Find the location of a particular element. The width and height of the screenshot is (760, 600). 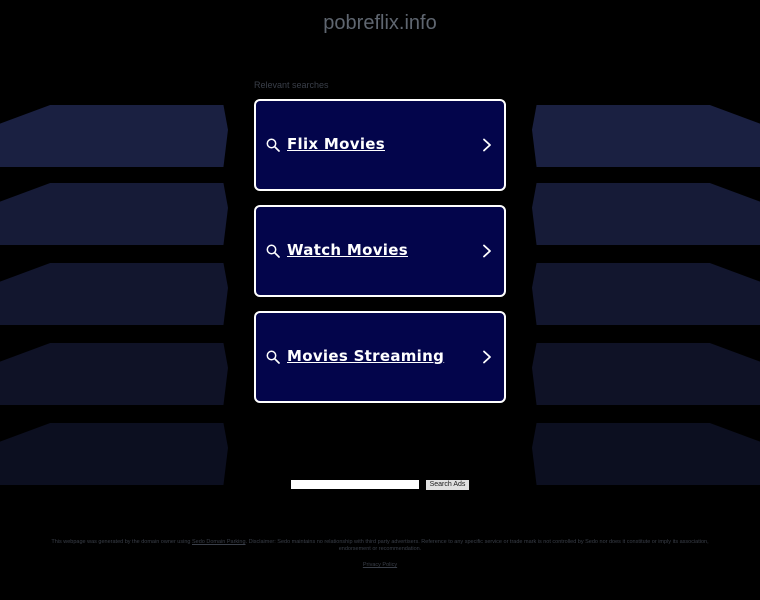

sedo-domain-parking-link: Sedo Domain Parking is located at coordinates (219, 542).